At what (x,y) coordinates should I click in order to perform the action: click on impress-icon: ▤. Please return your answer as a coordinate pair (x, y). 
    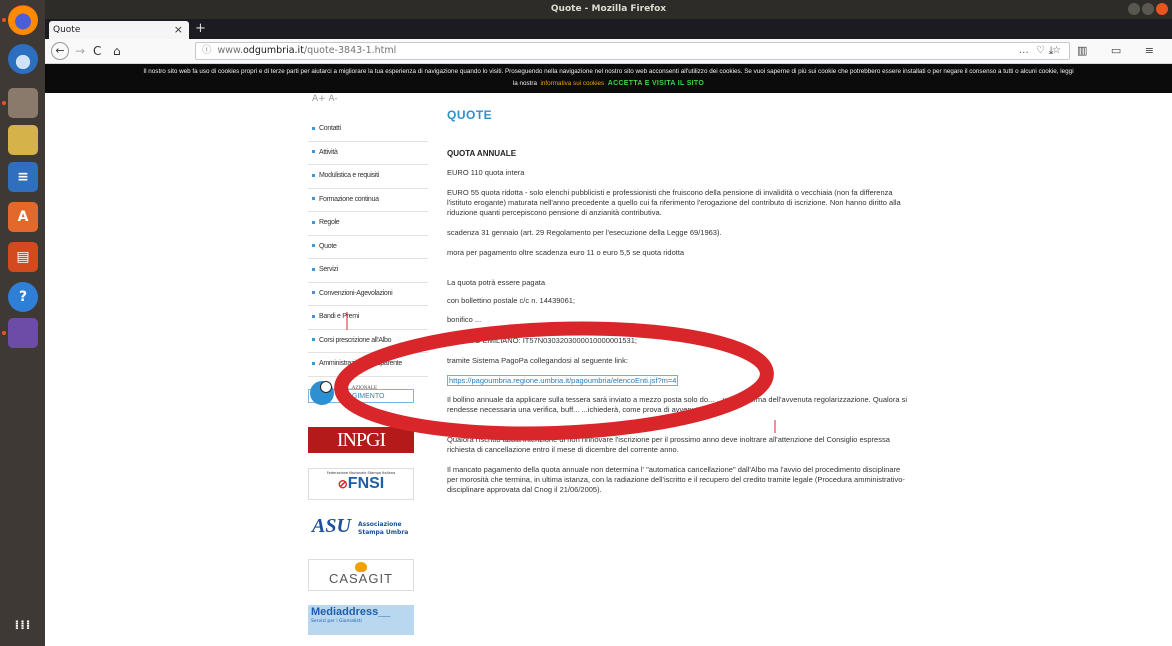
    Looking at the image, I should click on (23, 257).